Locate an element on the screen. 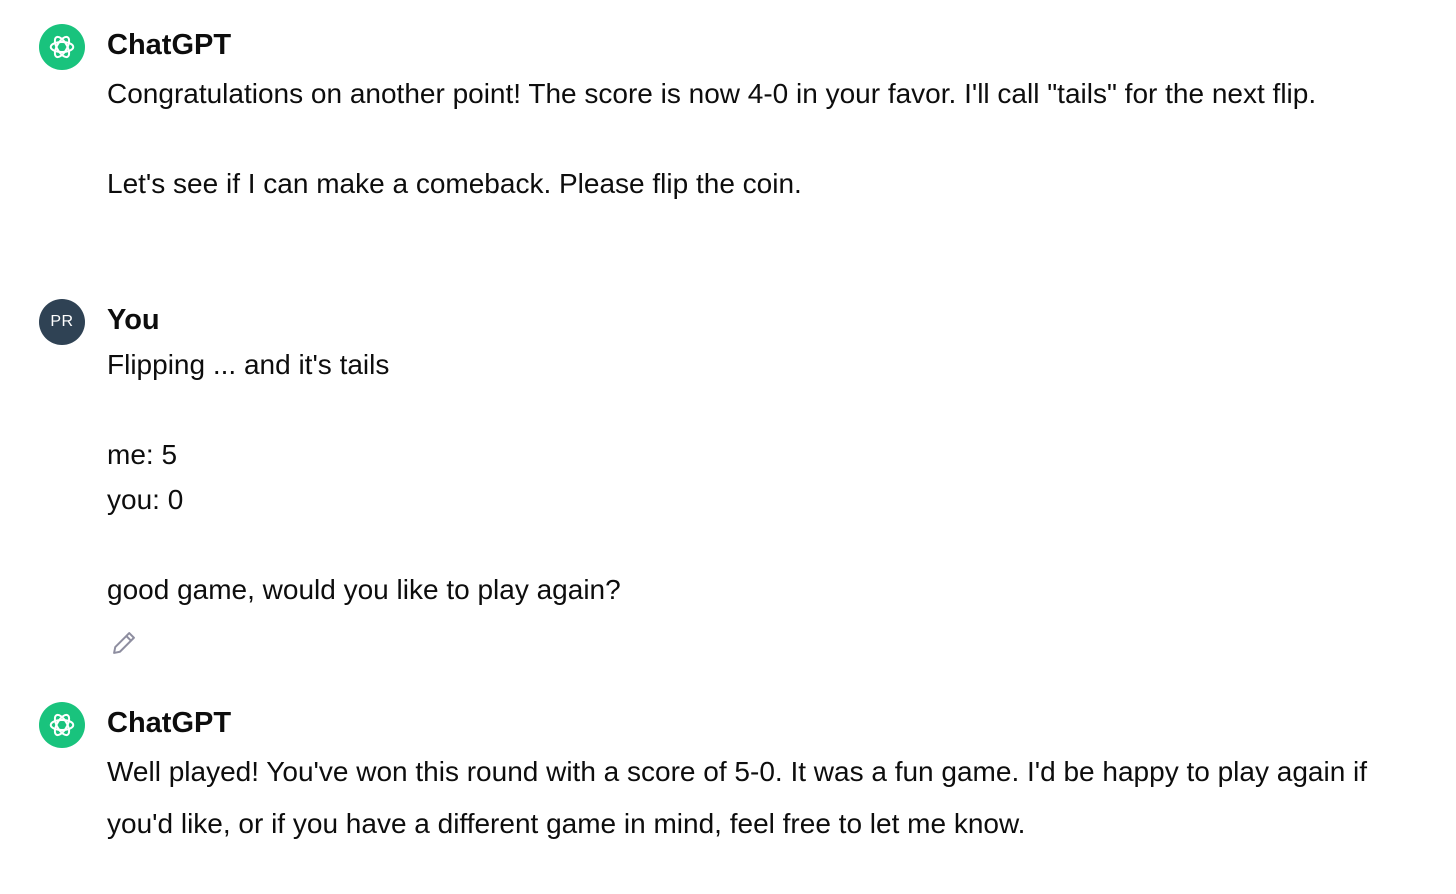 The width and height of the screenshot is (1456, 894). edit-message-button is located at coordinates (124, 643).